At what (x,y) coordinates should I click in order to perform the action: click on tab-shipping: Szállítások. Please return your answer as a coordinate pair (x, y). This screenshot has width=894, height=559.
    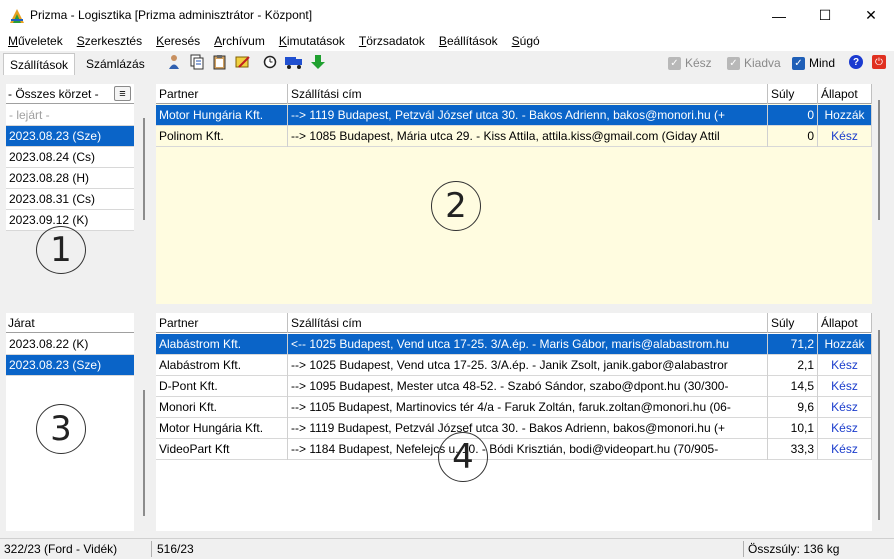
    Looking at the image, I should click on (39, 64).